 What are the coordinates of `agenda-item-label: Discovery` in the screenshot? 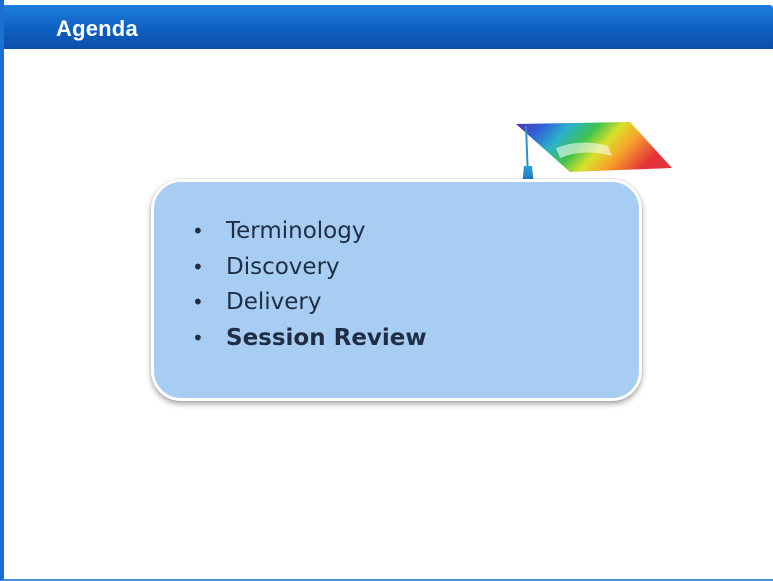 It's located at (283, 266).